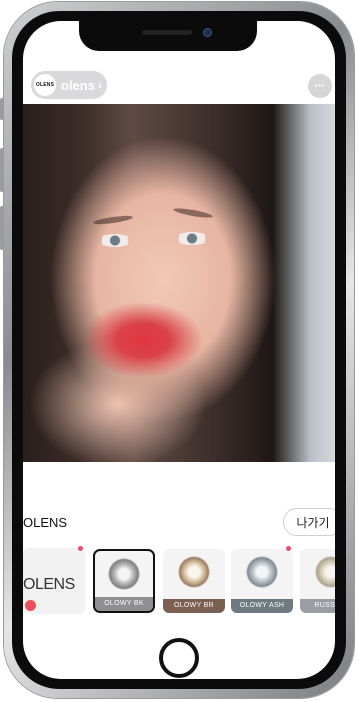 Image resolution: width=359 pixels, height=702 pixels. I want to click on right-eye, so click(192, 238).